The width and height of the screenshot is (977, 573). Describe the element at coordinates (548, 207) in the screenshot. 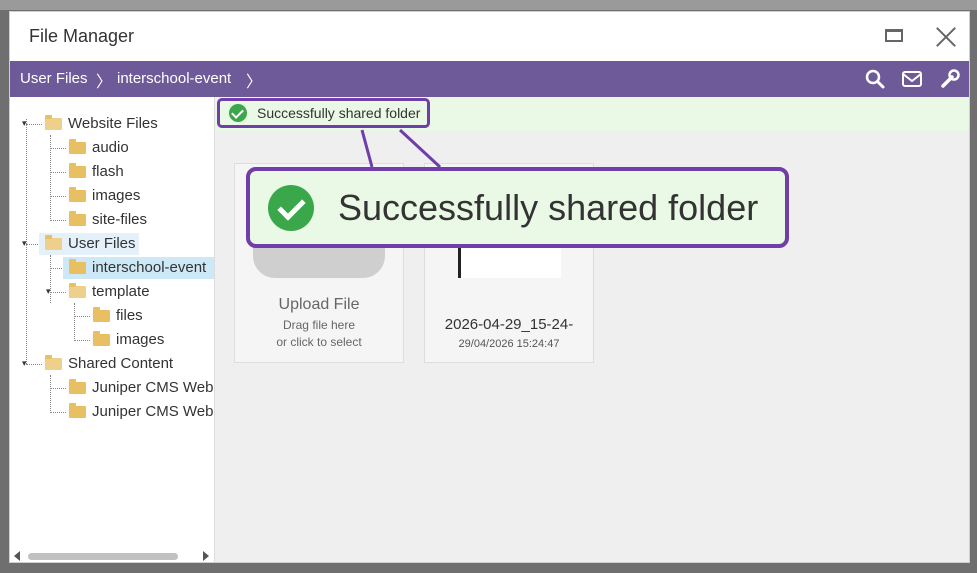

I see `callout-text: Successfully shared folder` at that location.